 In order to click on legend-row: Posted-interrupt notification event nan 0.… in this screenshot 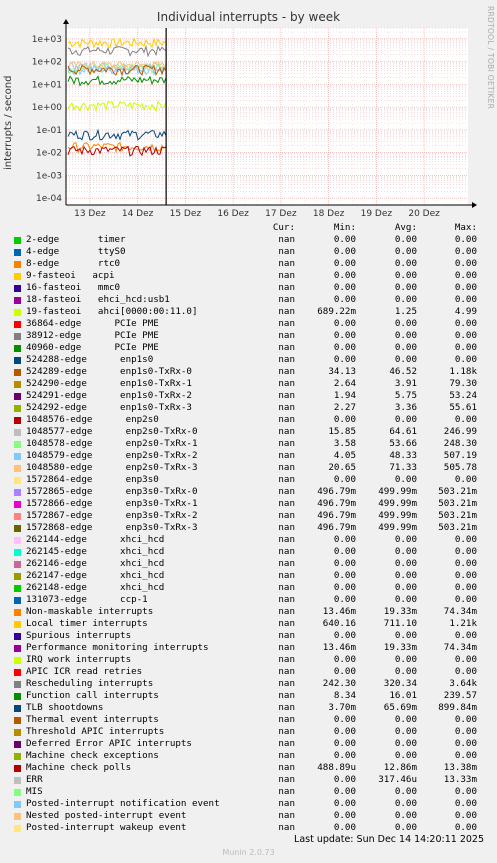, I will do `click(248, 804)`.